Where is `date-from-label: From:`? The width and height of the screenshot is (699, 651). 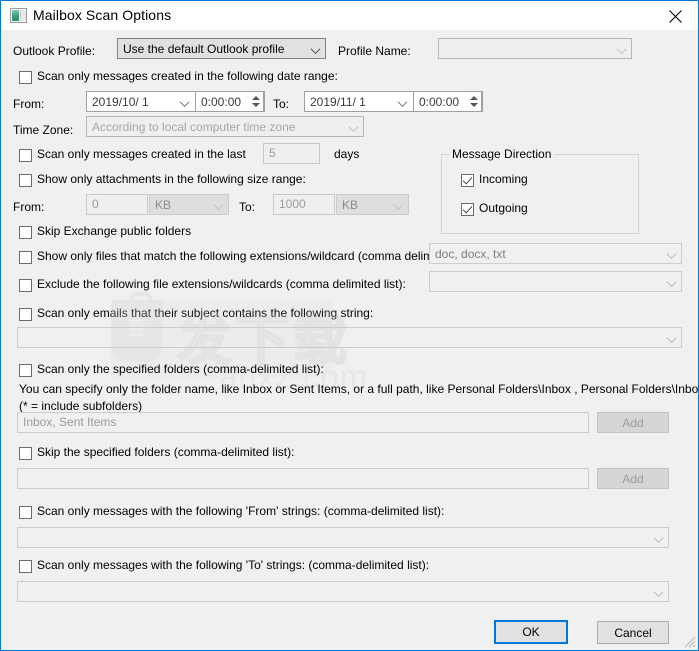 date-from-label: From: is located at coordinates (29, 104).